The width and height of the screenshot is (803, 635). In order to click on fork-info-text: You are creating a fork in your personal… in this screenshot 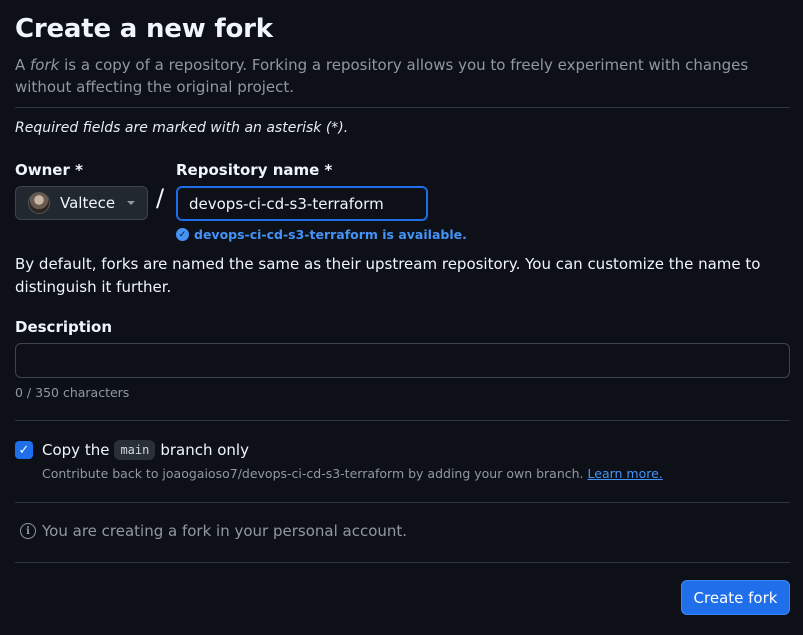, I will do `click(225, 531)`.